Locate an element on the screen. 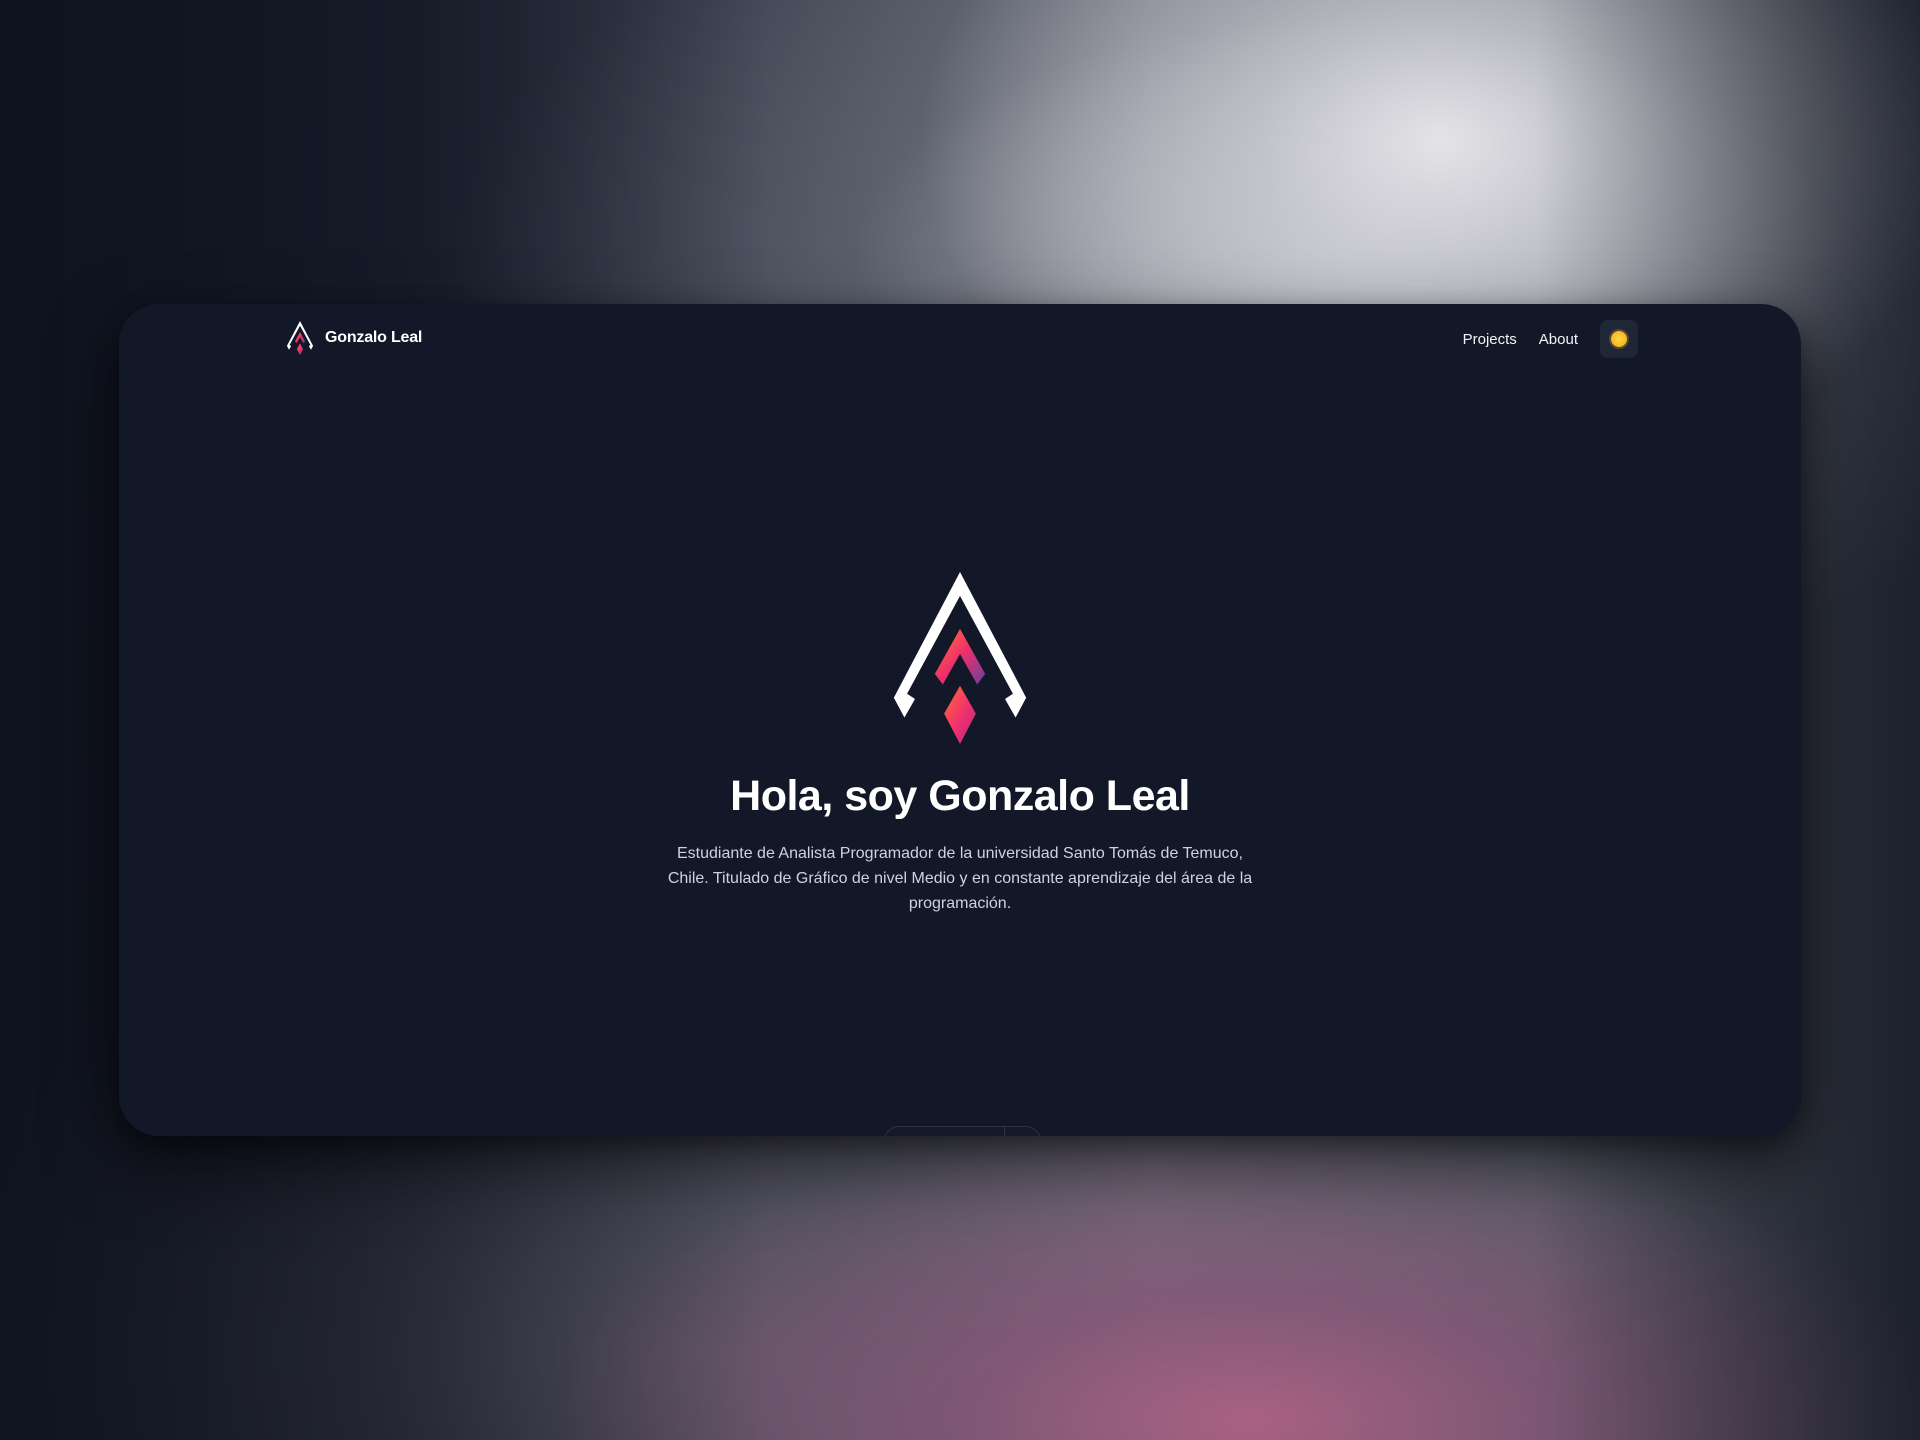 The image size is (1920, 1440). brand-logo-icon is located at coordinates (300, 338).